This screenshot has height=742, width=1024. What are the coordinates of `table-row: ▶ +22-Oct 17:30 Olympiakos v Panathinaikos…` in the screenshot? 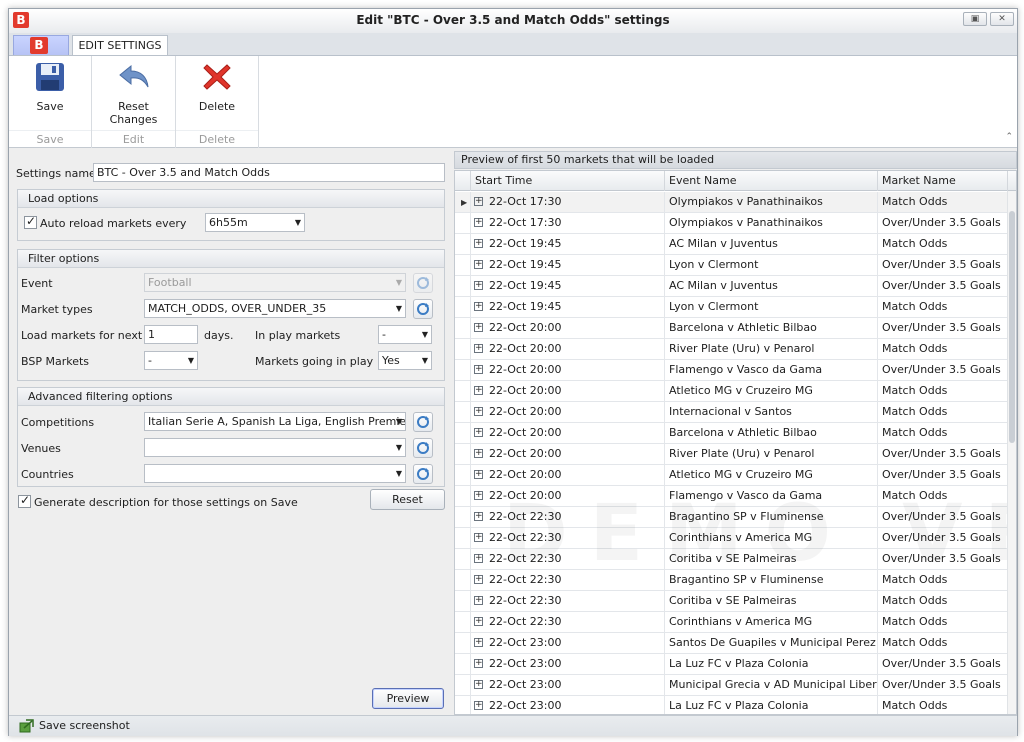 It's located at (731, 202).